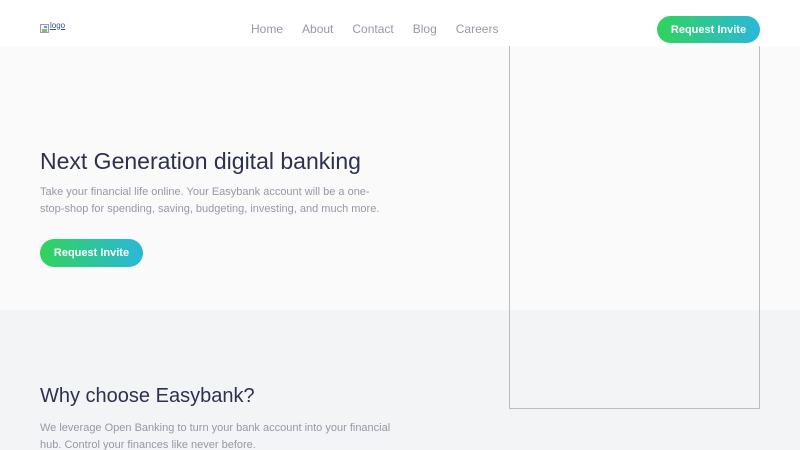 This screenshot has width=800, height=450. What do you see at coordinates (477, 29) in the screenshot?
I see `nav-careers: Careers` at bounding box center [477, 29].